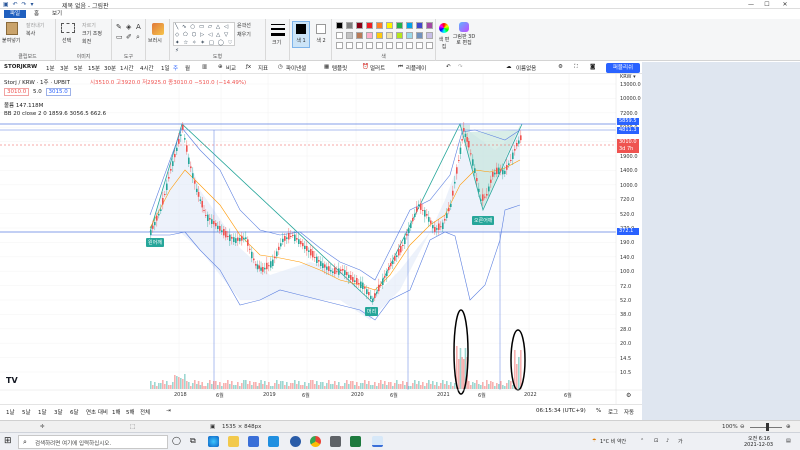  What do you see at coordinates (788, 441) in the screenshot?
I see `notification-icon: ▤` at bounding box center [788, 441].